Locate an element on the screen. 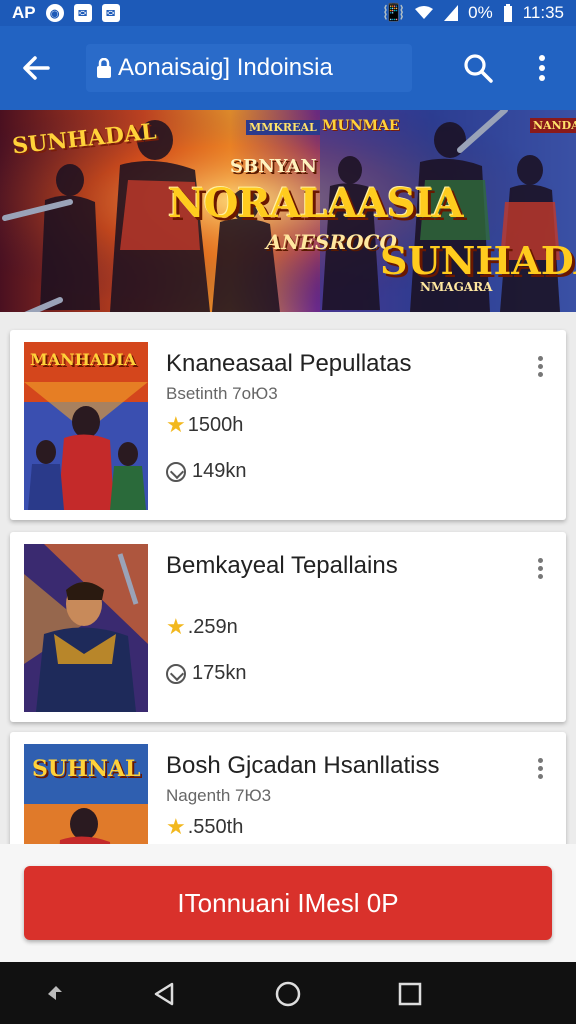 The height and width of the screenshot is (1024, 576). nav-back-icon is located at coordinates (164, 994).